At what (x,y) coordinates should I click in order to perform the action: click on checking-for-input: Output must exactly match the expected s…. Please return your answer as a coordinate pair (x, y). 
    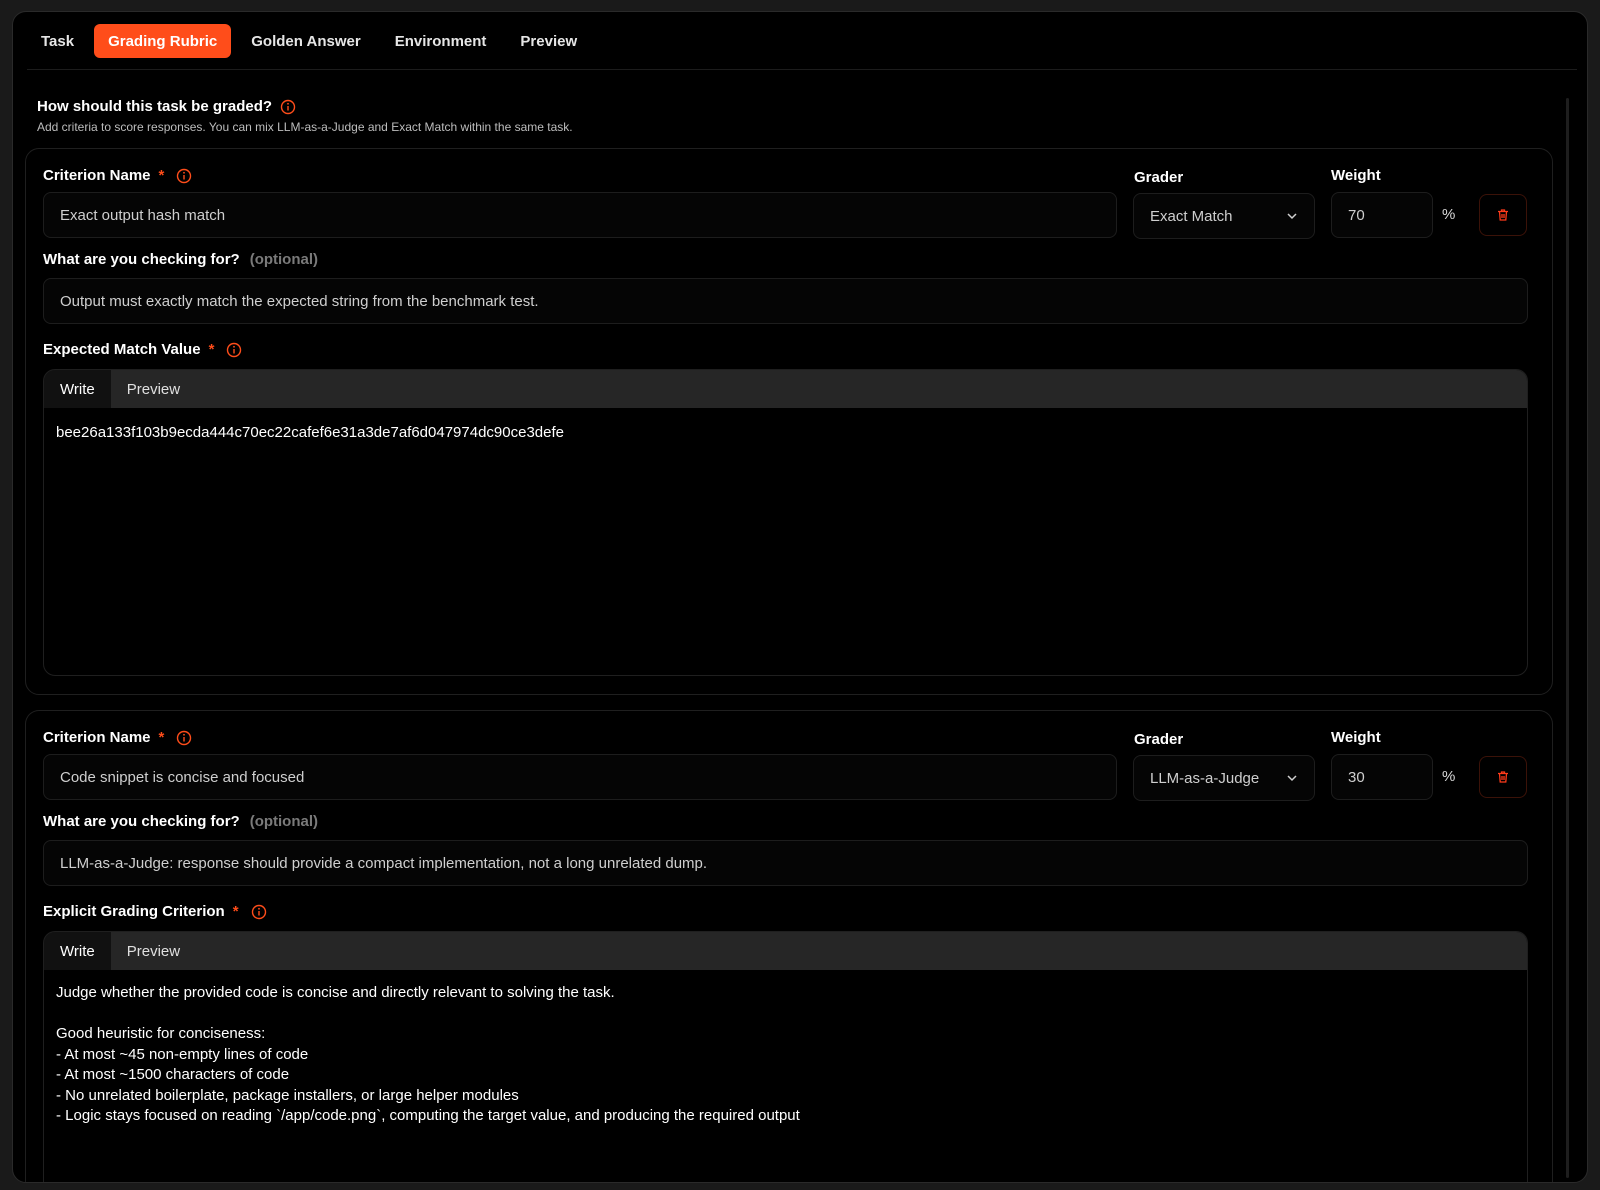
    Looking at the image, I should click on (785, 301).